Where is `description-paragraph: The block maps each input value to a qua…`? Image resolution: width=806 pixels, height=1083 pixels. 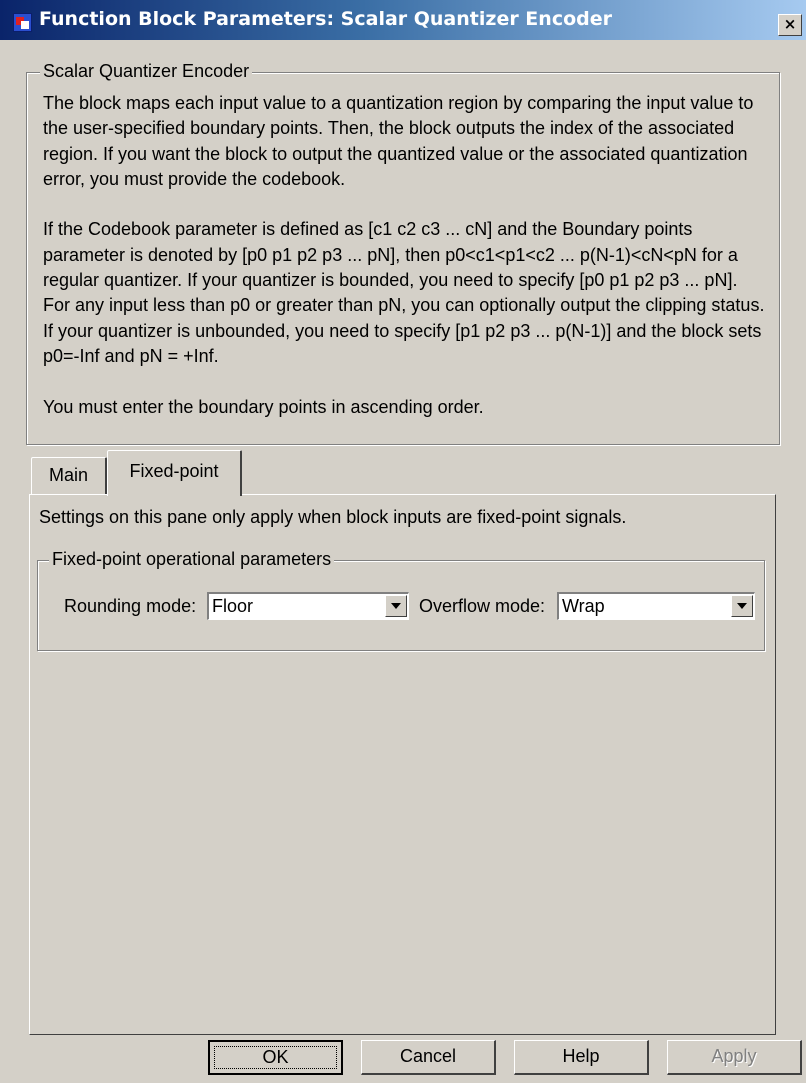 description-paragraph: The block maps each input value to a qua… is located at coordinates (398, 141).